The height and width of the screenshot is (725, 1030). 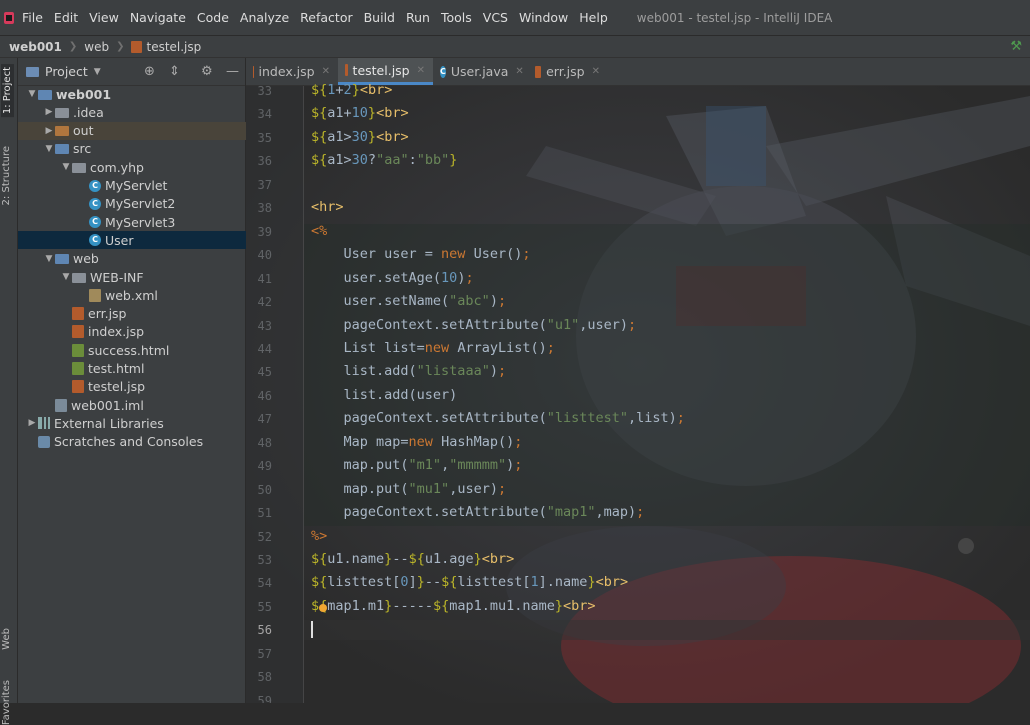 What do you see at coordinates (453, 605) in the screenshot?
I see `code-line: ${map1.m1}-----${map1.mu1.name}<br>` at bounding box center [453, 605].